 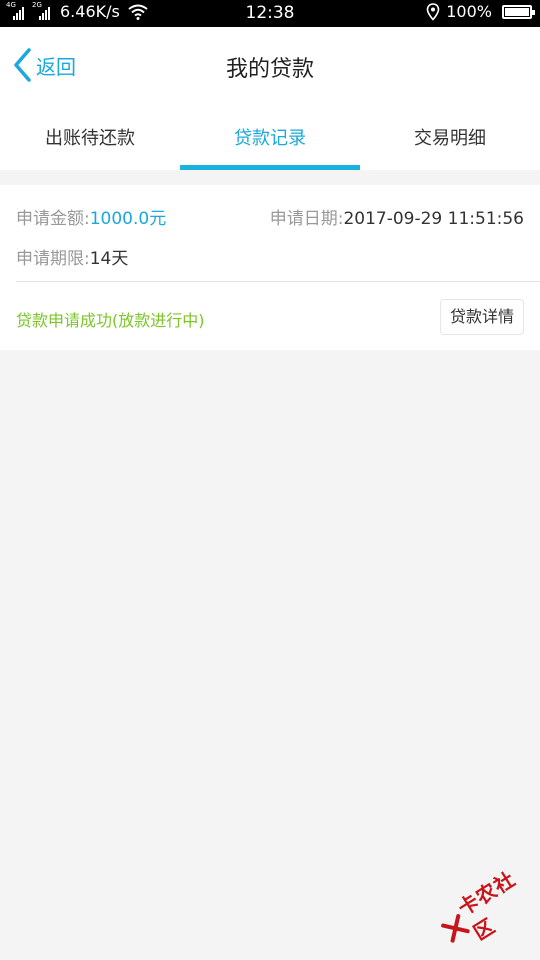 I want to click on status-right: 100%, so click(x=480, y=11).